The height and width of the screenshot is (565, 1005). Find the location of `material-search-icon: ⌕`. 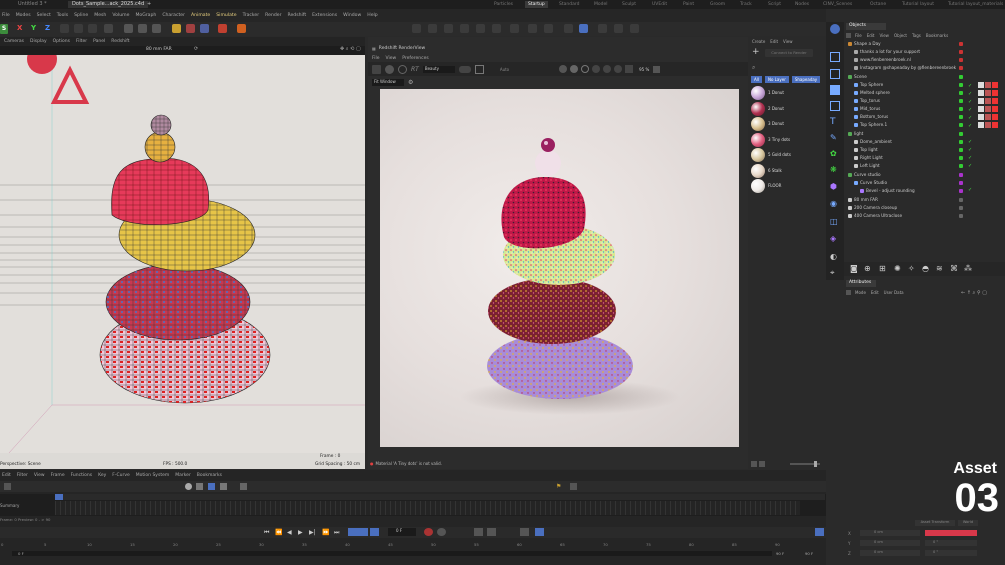

material-search-icon: ⌕ is located at coordinates (756, 68).